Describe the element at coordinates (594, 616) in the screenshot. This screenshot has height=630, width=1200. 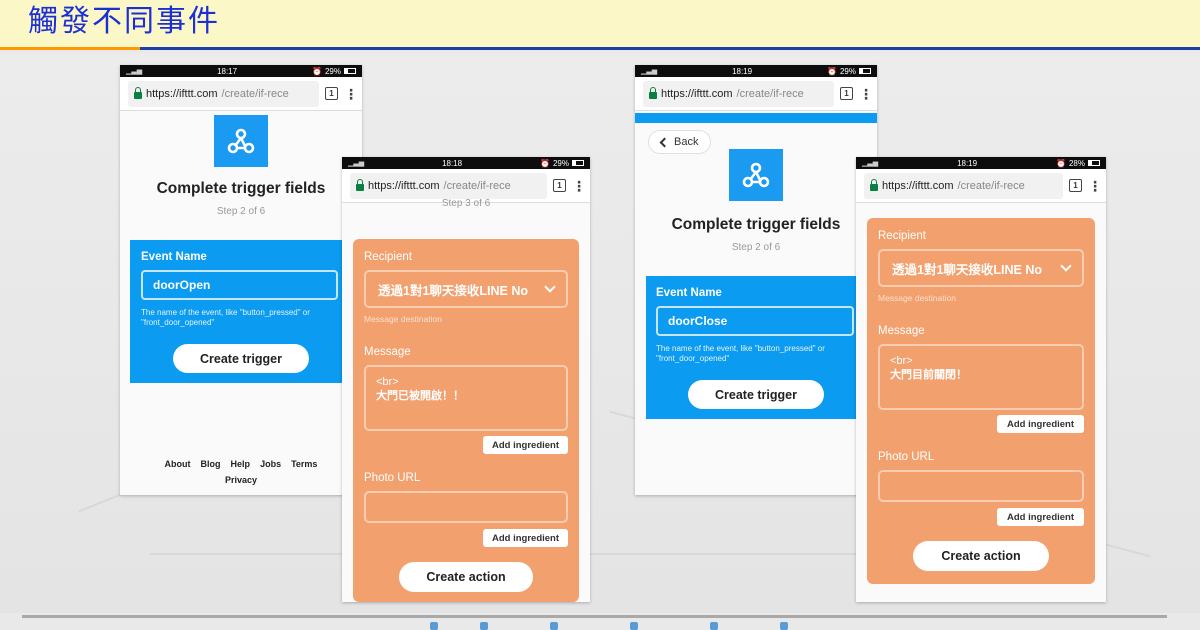
I see `slide-footer-rule` at that location.